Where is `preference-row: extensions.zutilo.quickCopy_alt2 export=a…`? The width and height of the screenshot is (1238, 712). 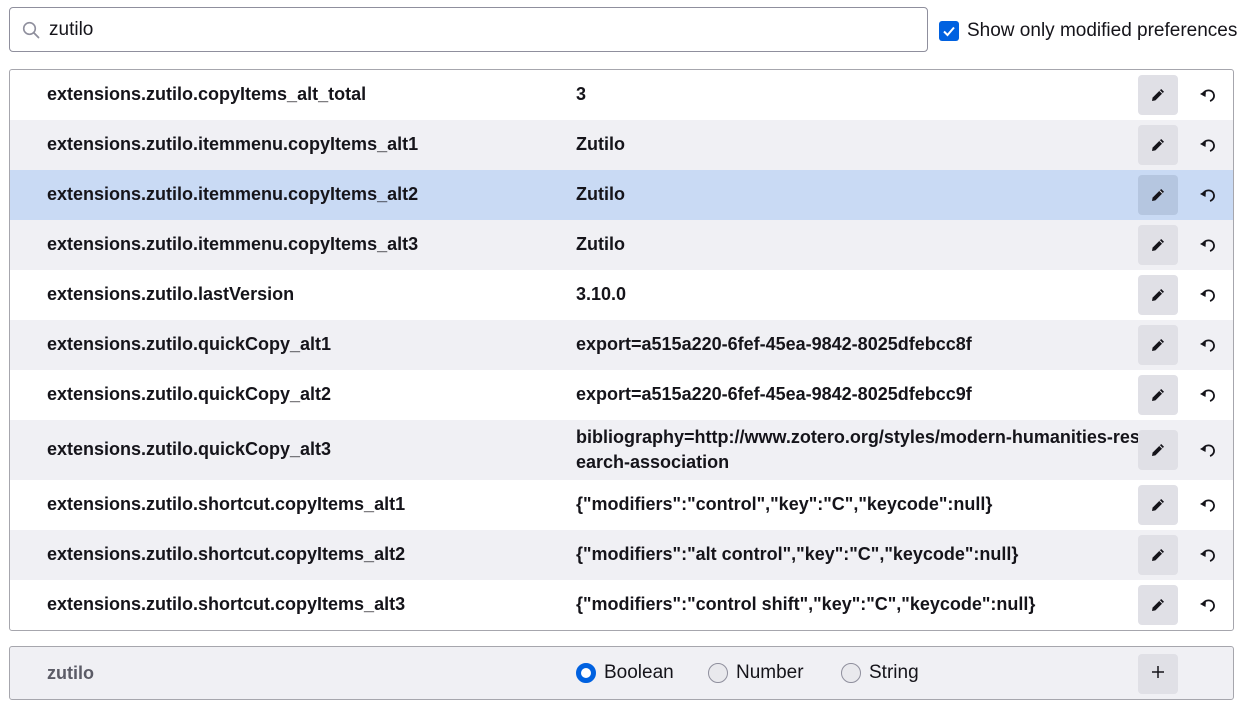 preference-row: extensions.zutilo.quickCopy_alt2 export=a… is located at coordinates (621, 395).